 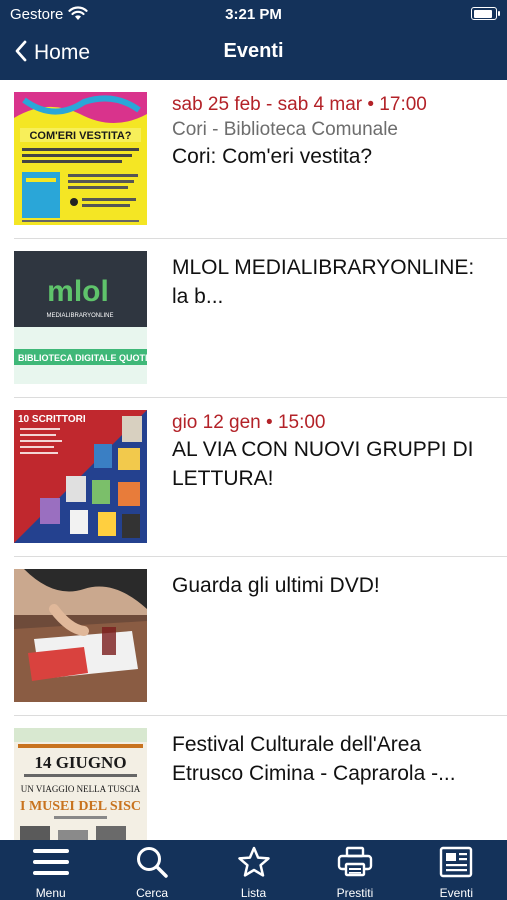 I want to click on event-title: AL VIA CON NUOVI GRUPPI DI LETTURA!, so click(x=323, y=464).